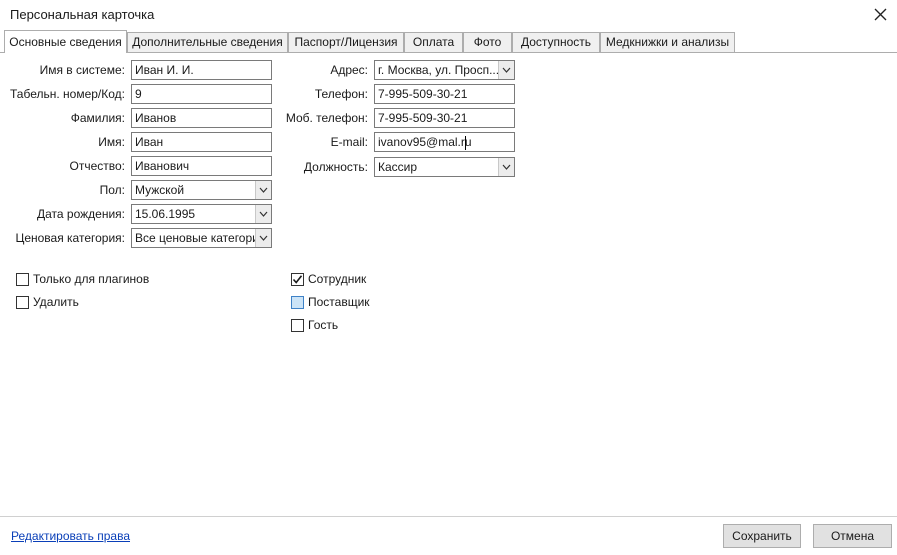  I want to click on mobile-phone-label: Моб. телефон:, so click(326, 118).